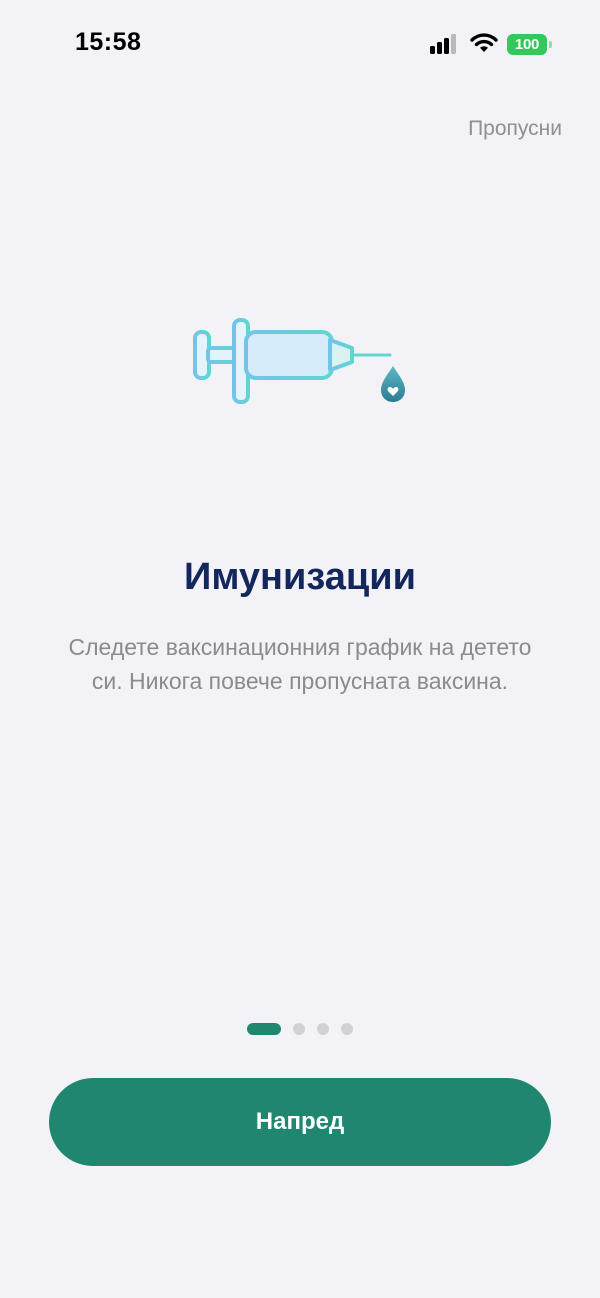 The width and height of the screenshot is (600, 1298). Describe the element at coordinates (299, 361) in the screenshot. I see `syringe-icon` at that location.